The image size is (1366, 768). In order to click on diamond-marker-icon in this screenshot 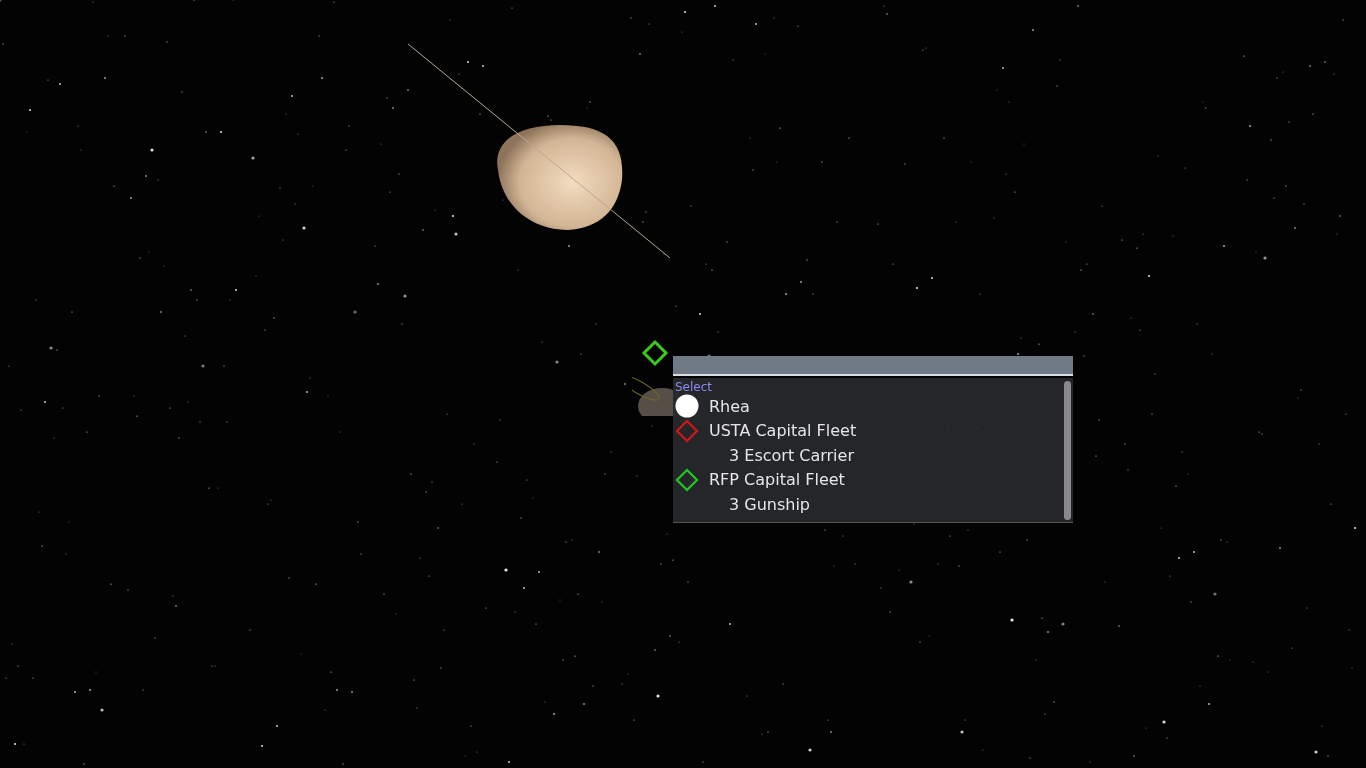, I will do `click(655, 353)`.